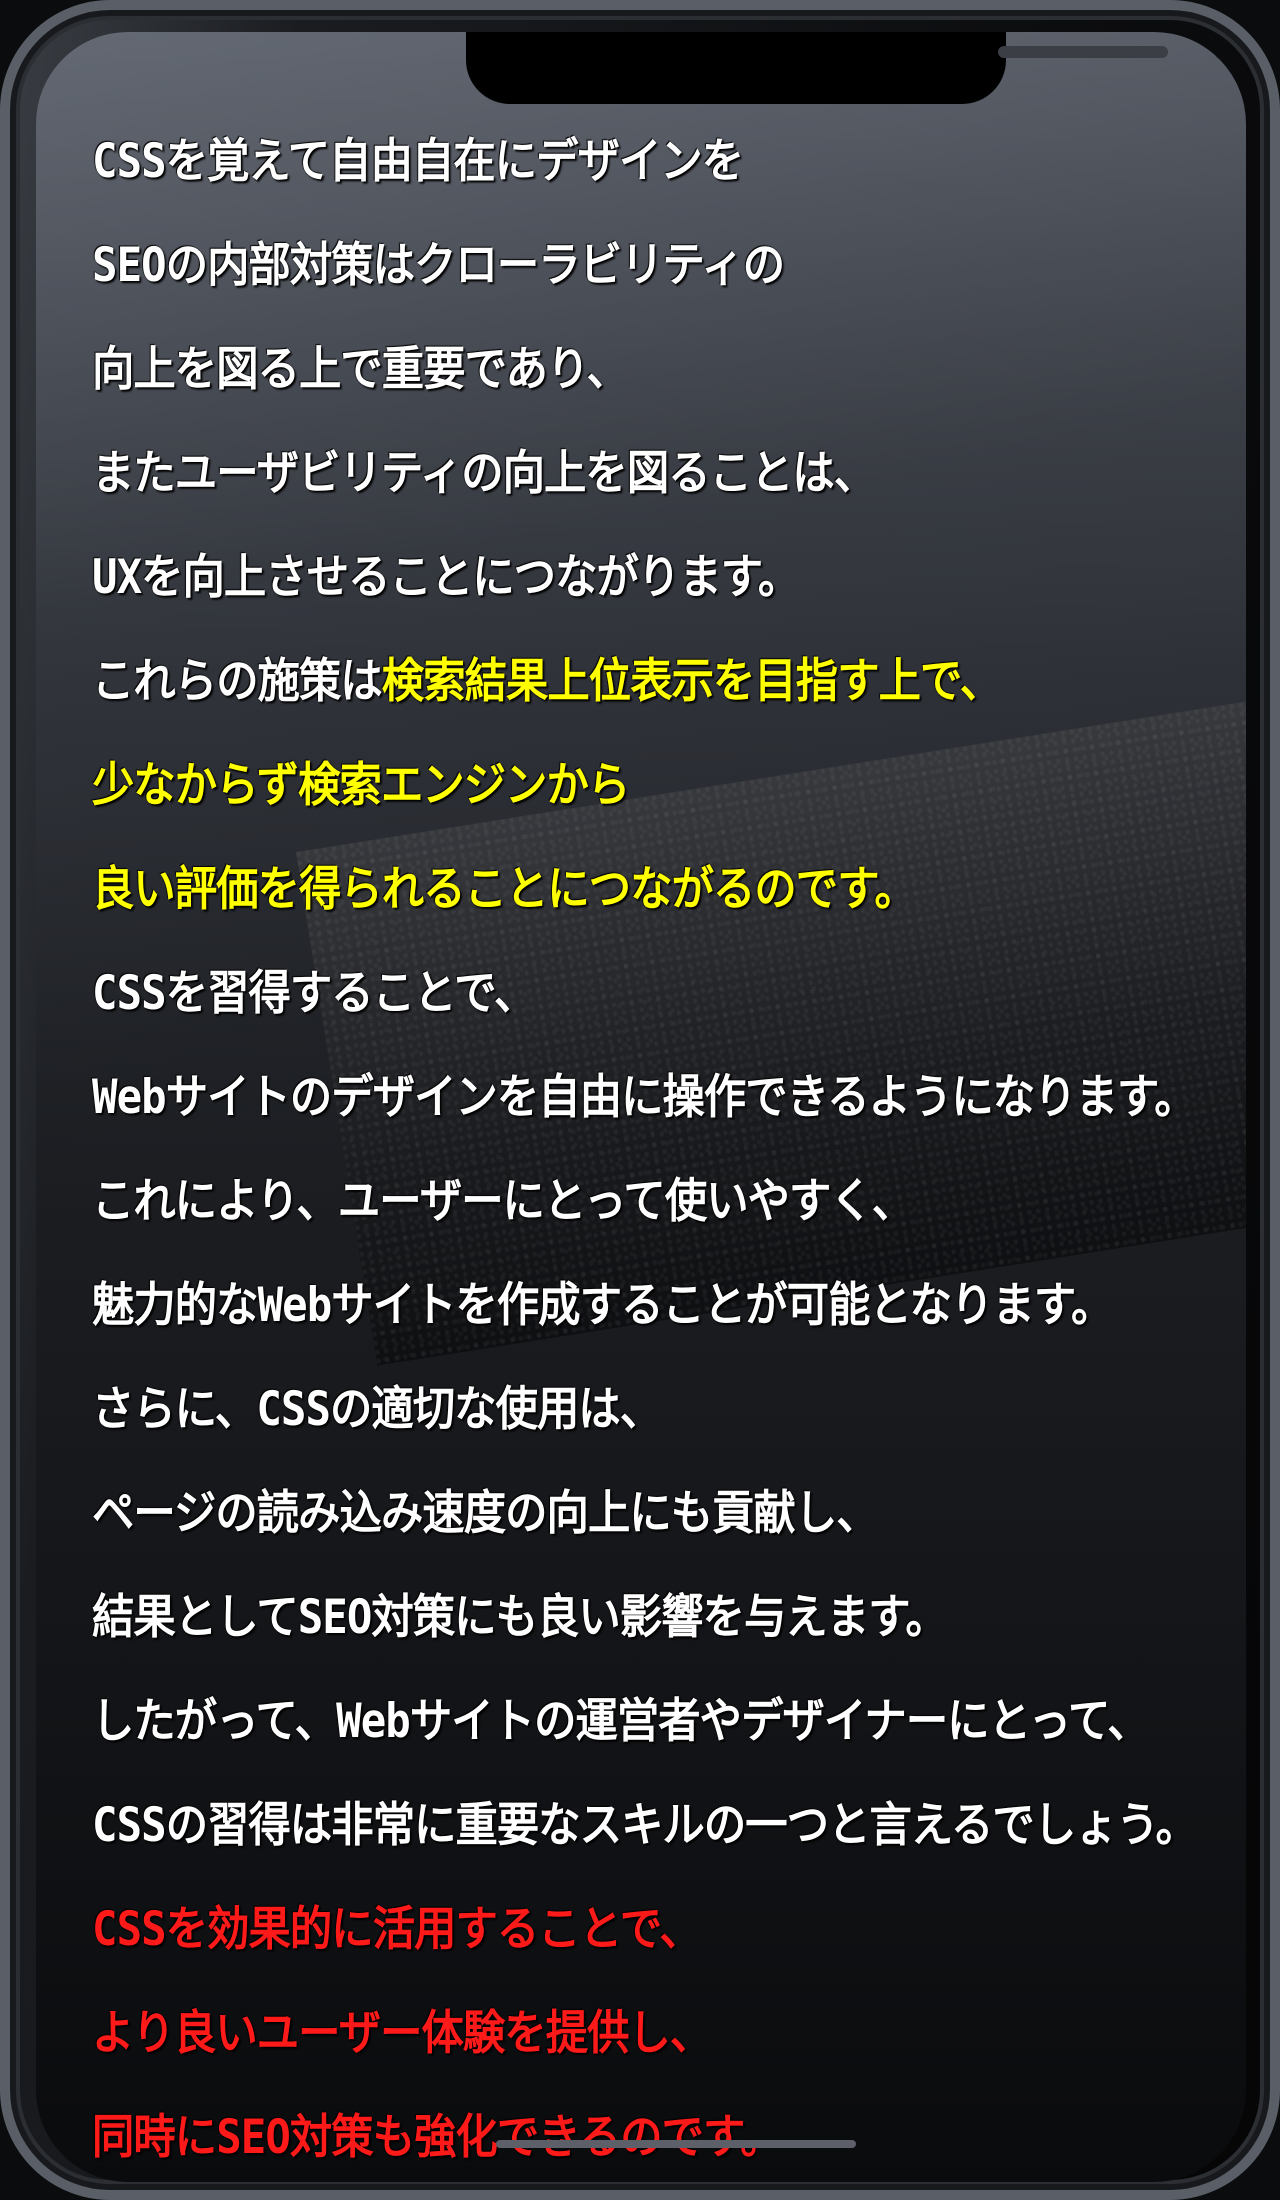  What do you see at coordinates (484, 473) in the screenshot?
I see `line-text: またユーザビリティの向上を図ることは、` at bounding box center [484, 473].